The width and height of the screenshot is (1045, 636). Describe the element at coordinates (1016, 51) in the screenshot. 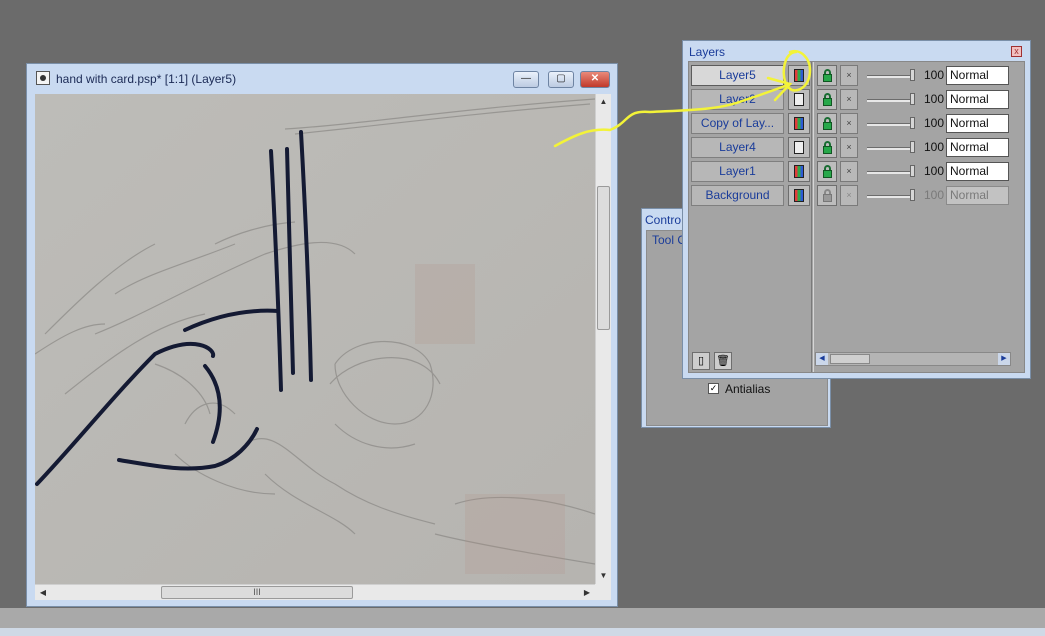

I see `layers-close-button: x` at that location.